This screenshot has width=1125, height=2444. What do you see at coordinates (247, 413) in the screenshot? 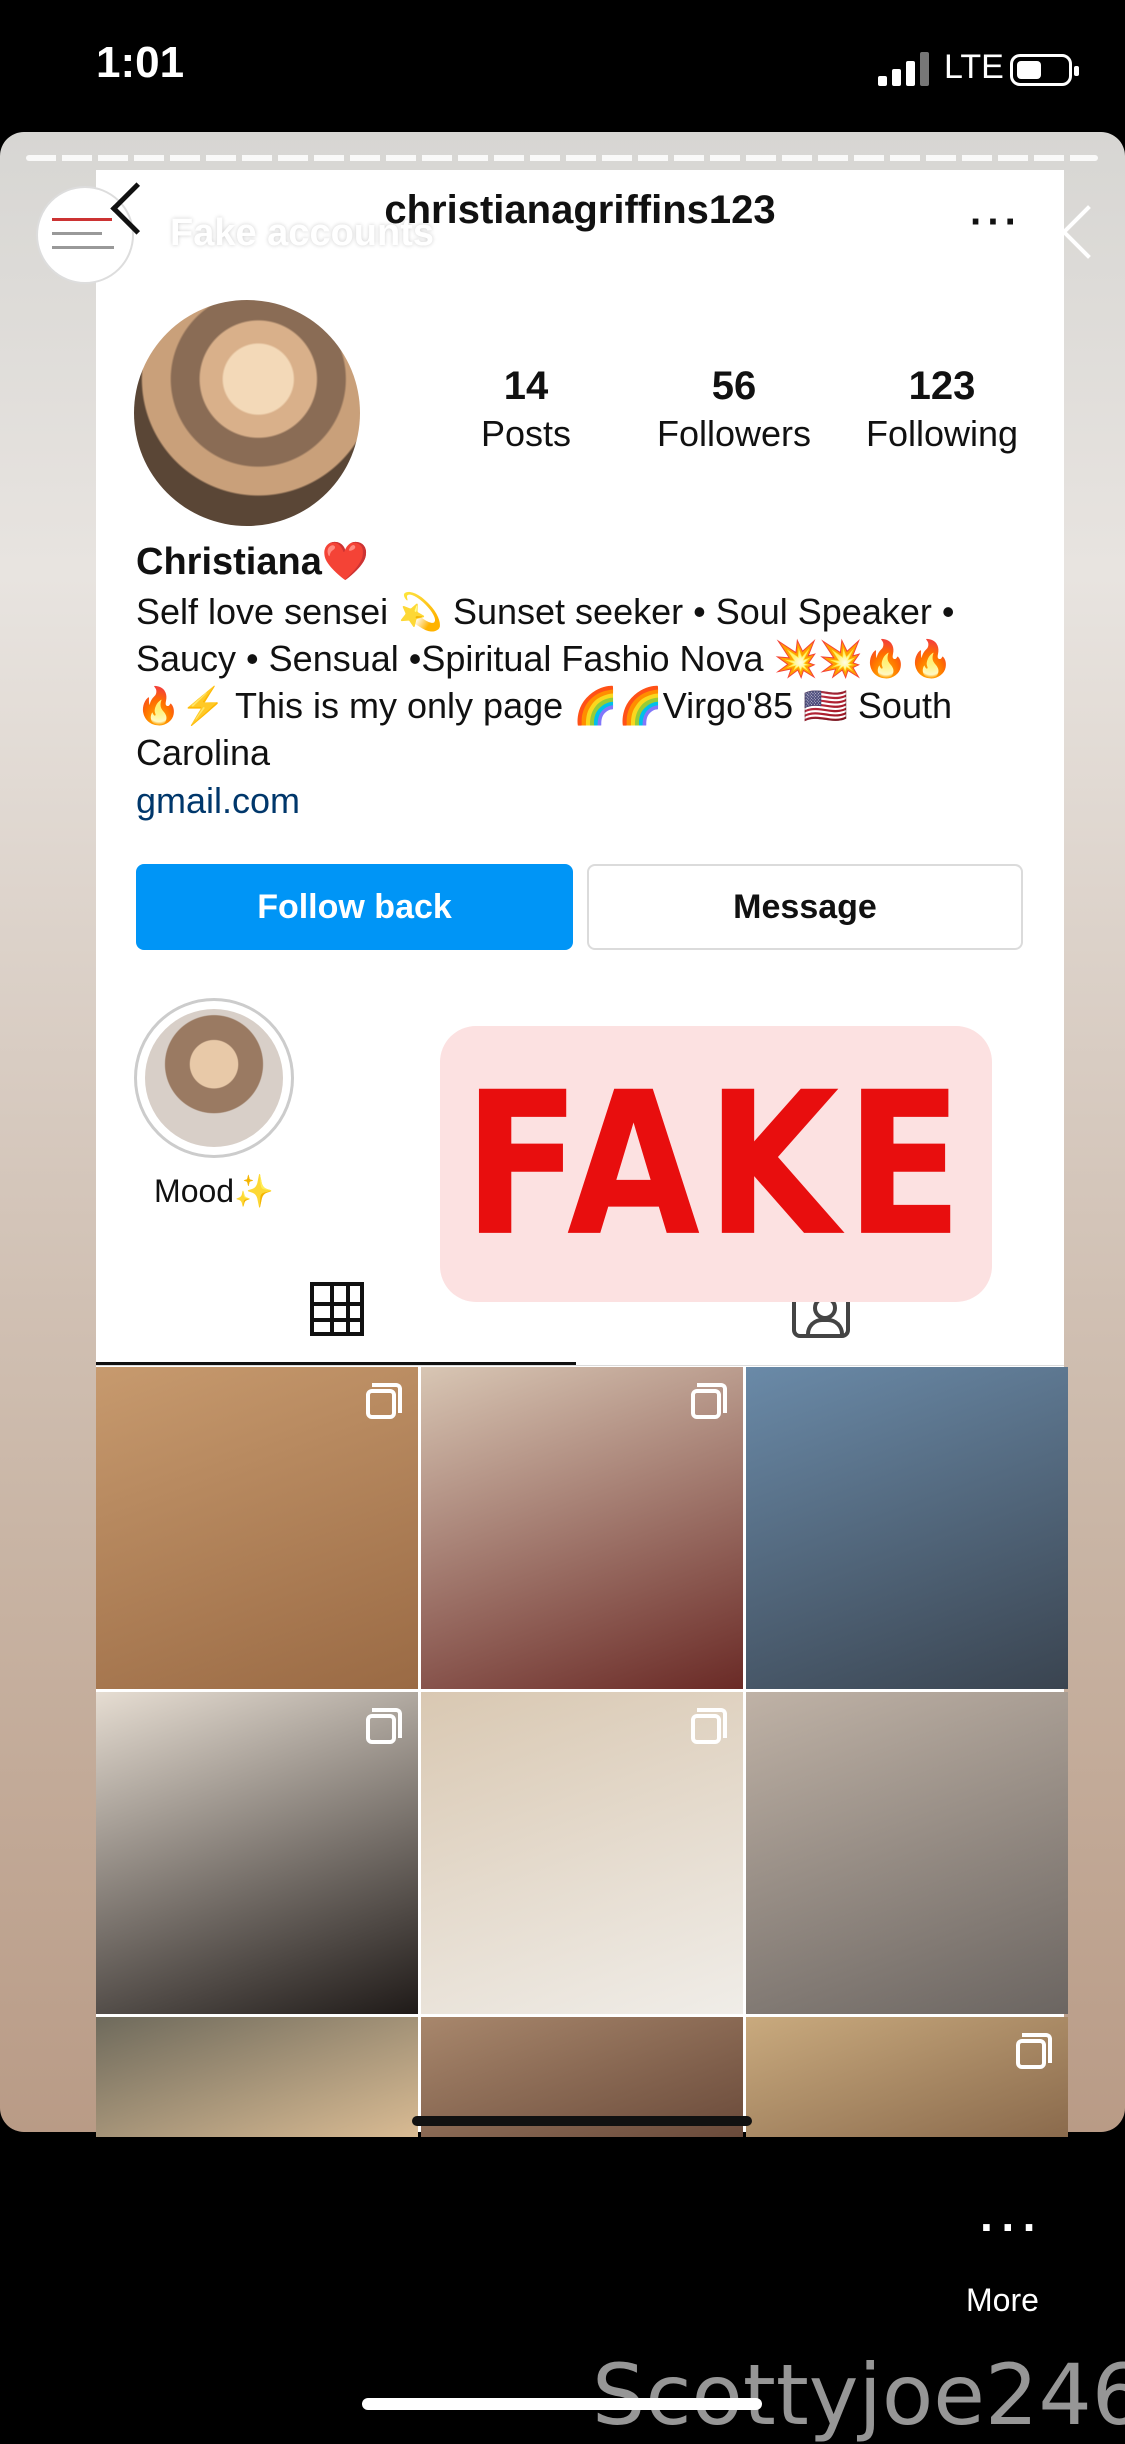
I see `profile-avatar` at bounding box center [247, 413].